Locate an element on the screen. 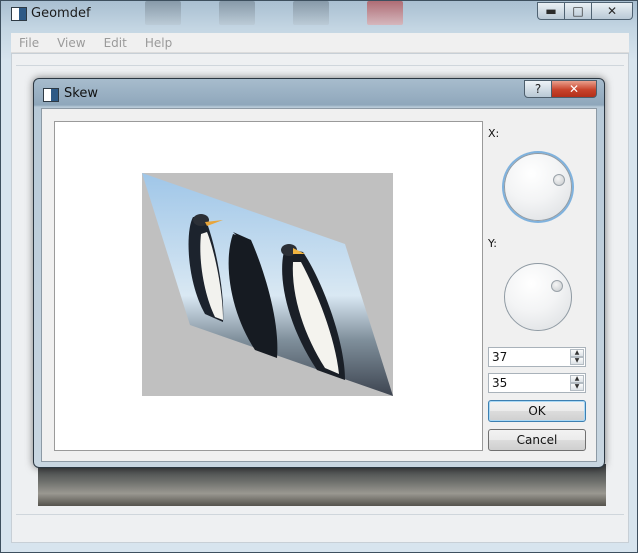 The image size is (638, 553). x-spin-down-icon: ▼ is located at coordinates (577, 361).